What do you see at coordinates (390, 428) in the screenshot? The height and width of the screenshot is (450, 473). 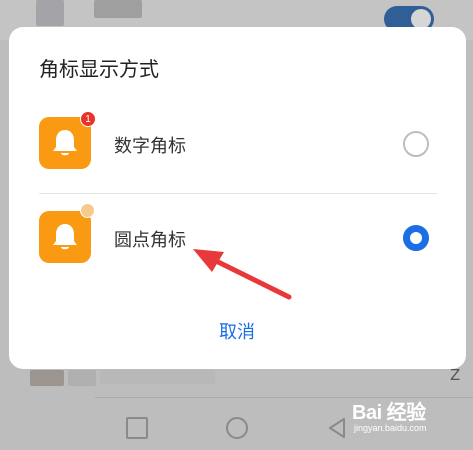 I see `watermark-url: jingyan.baidu.com` at bounding box center [390, 428].